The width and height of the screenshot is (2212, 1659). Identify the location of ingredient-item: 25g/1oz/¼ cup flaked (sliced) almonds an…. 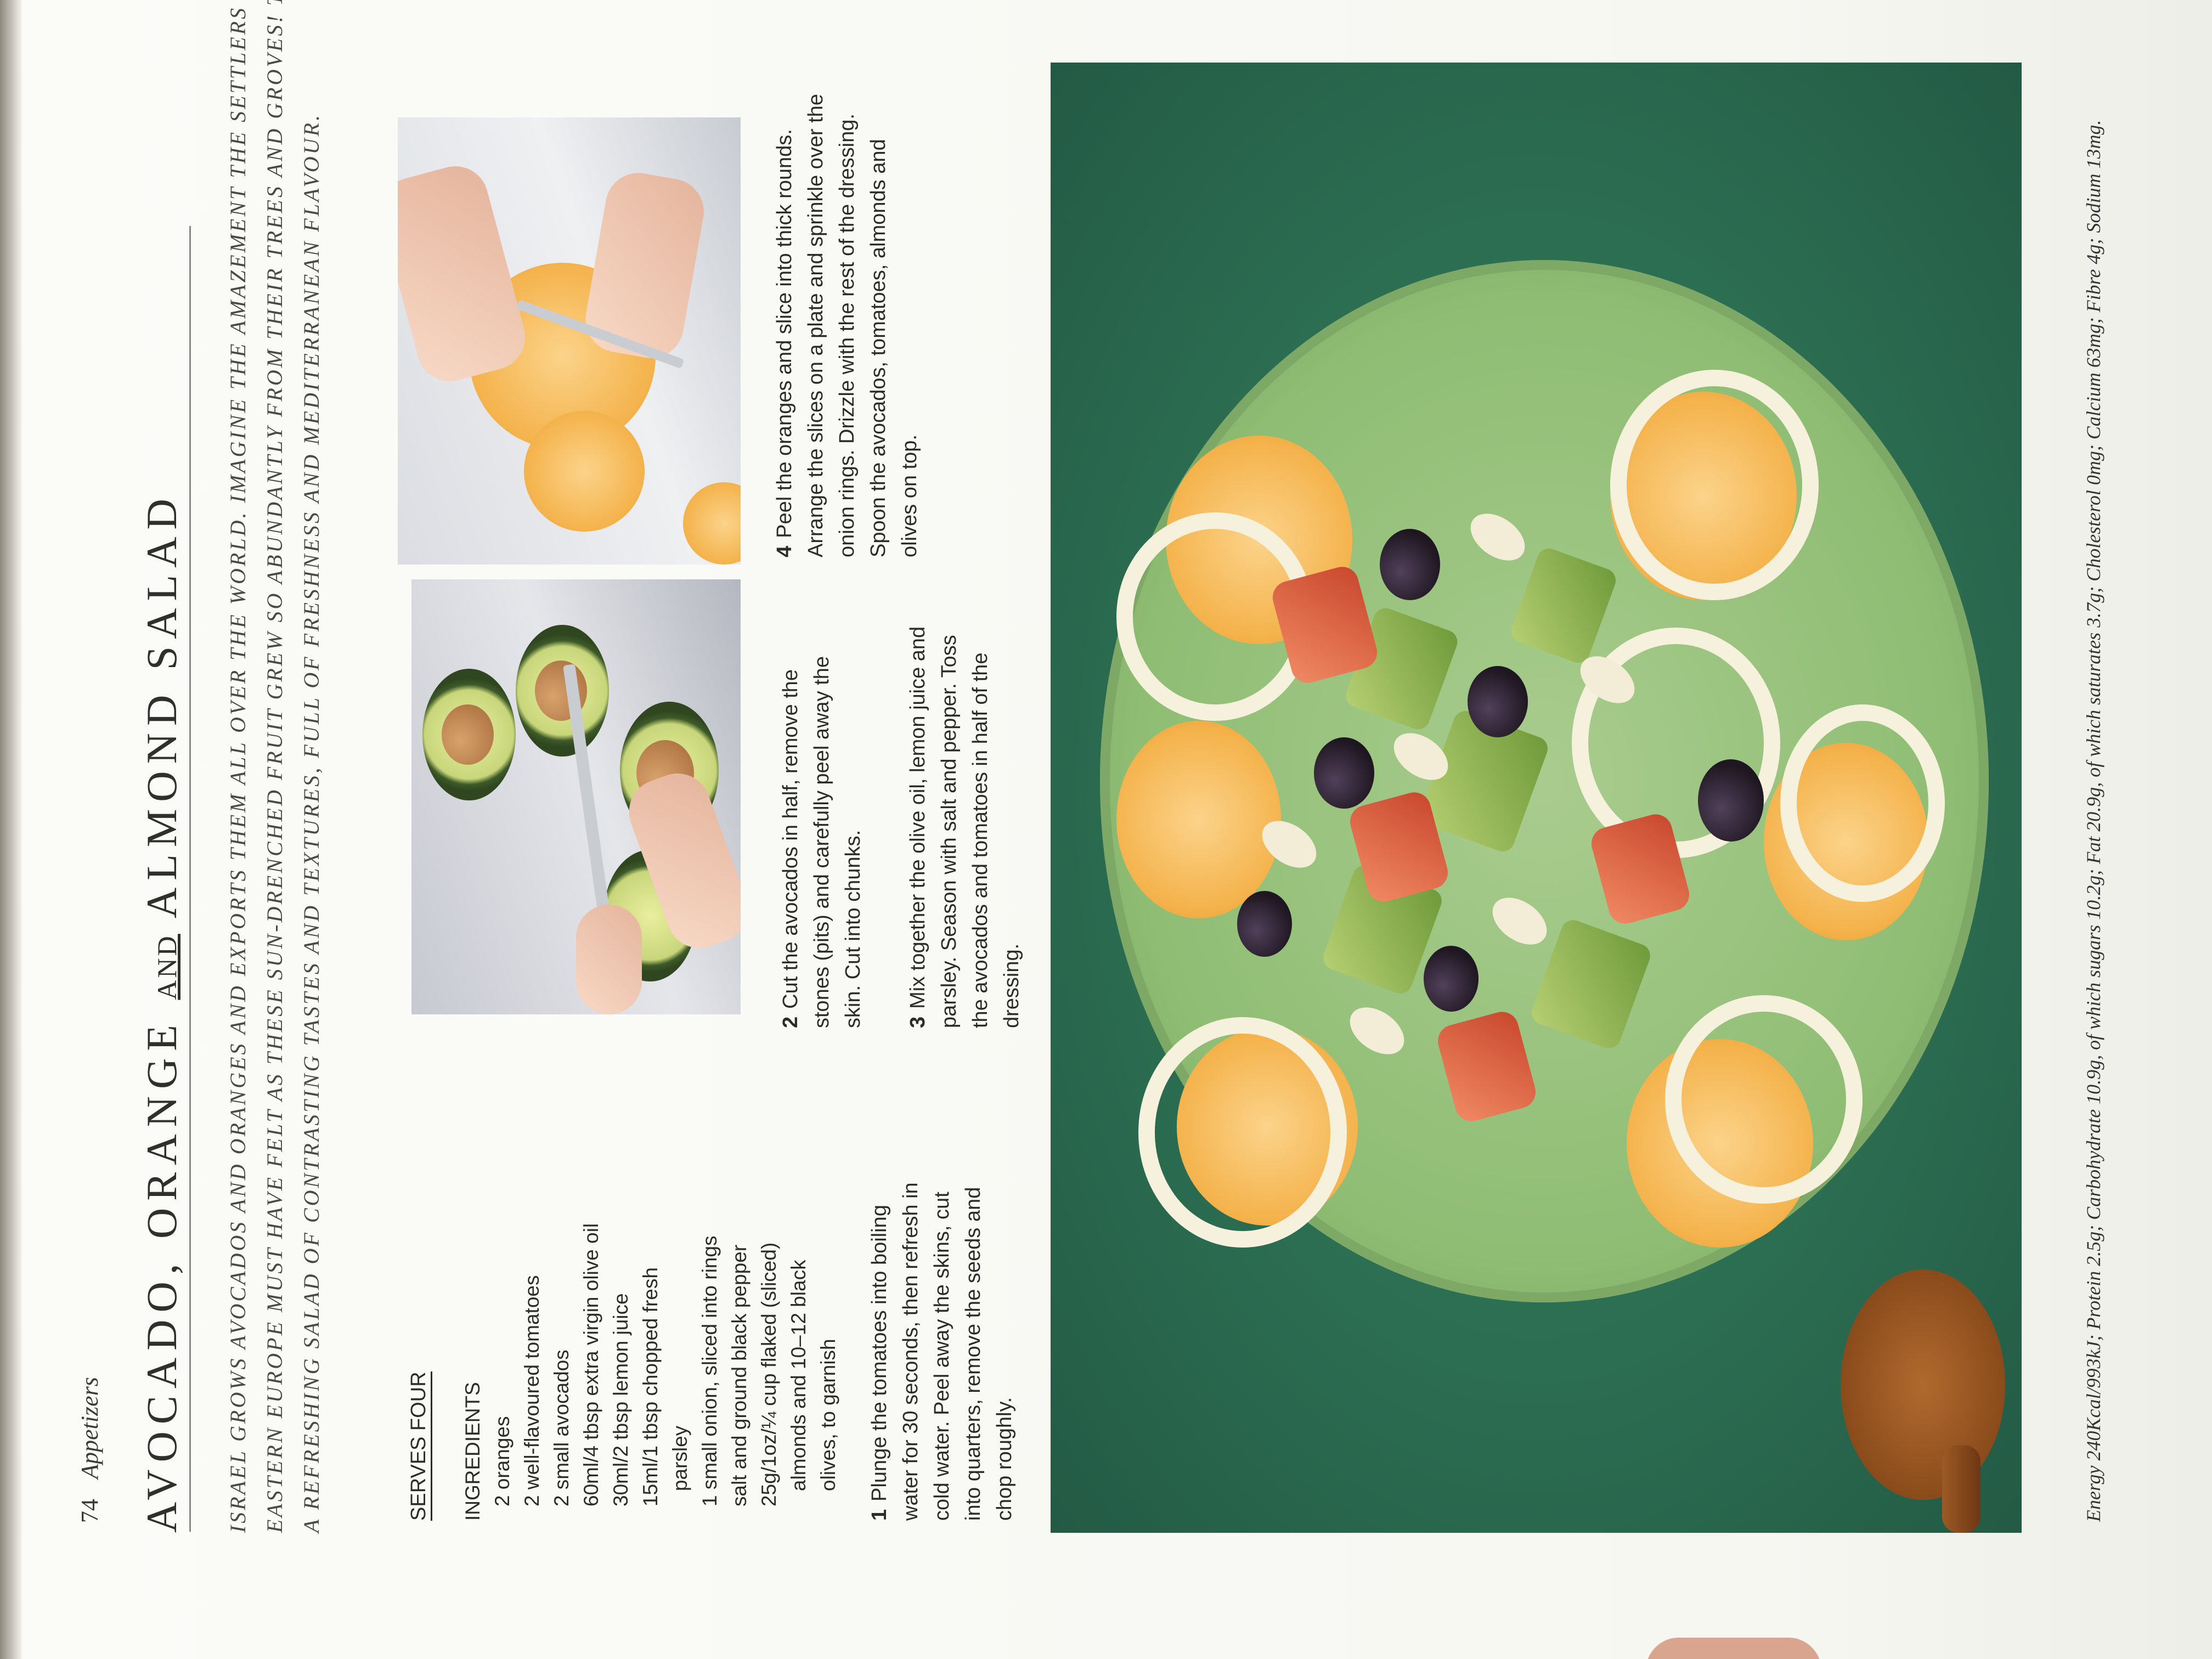
(799, 1374).